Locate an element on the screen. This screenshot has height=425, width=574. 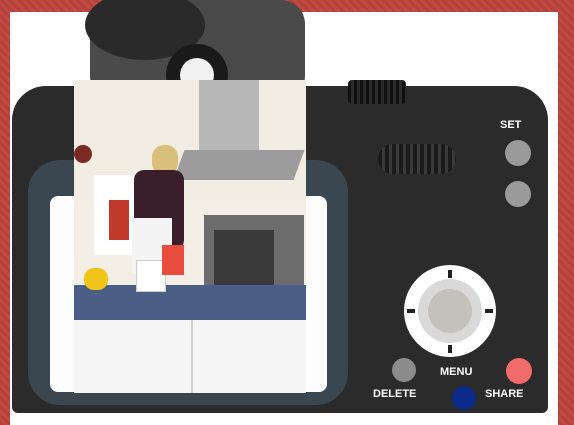
fridge-magnet is located at coordinates (119, 220).